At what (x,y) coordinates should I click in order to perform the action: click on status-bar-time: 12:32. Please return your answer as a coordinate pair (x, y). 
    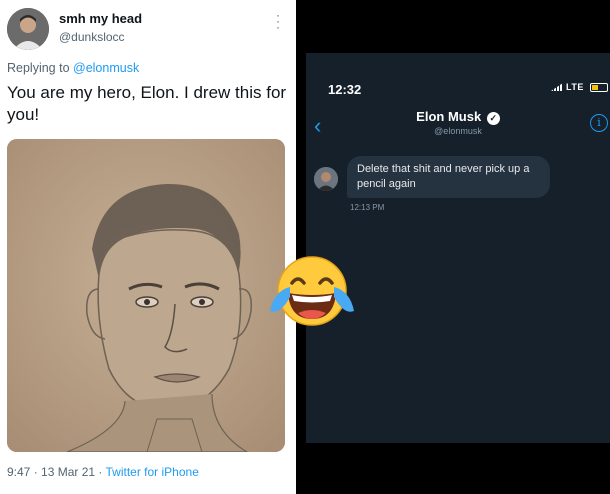
    Looking at the image, I should click on (345, 89).